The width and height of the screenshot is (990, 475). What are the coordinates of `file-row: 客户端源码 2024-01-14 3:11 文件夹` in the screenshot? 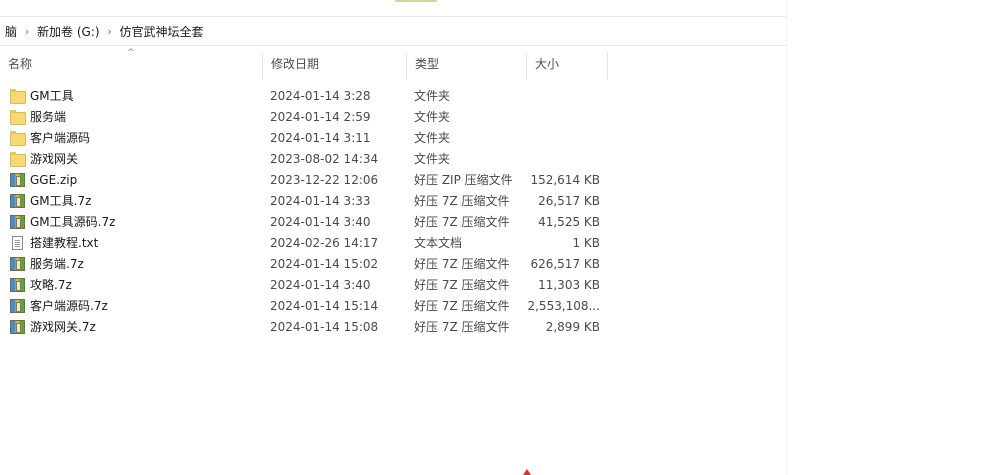 It's located at (393, 138).